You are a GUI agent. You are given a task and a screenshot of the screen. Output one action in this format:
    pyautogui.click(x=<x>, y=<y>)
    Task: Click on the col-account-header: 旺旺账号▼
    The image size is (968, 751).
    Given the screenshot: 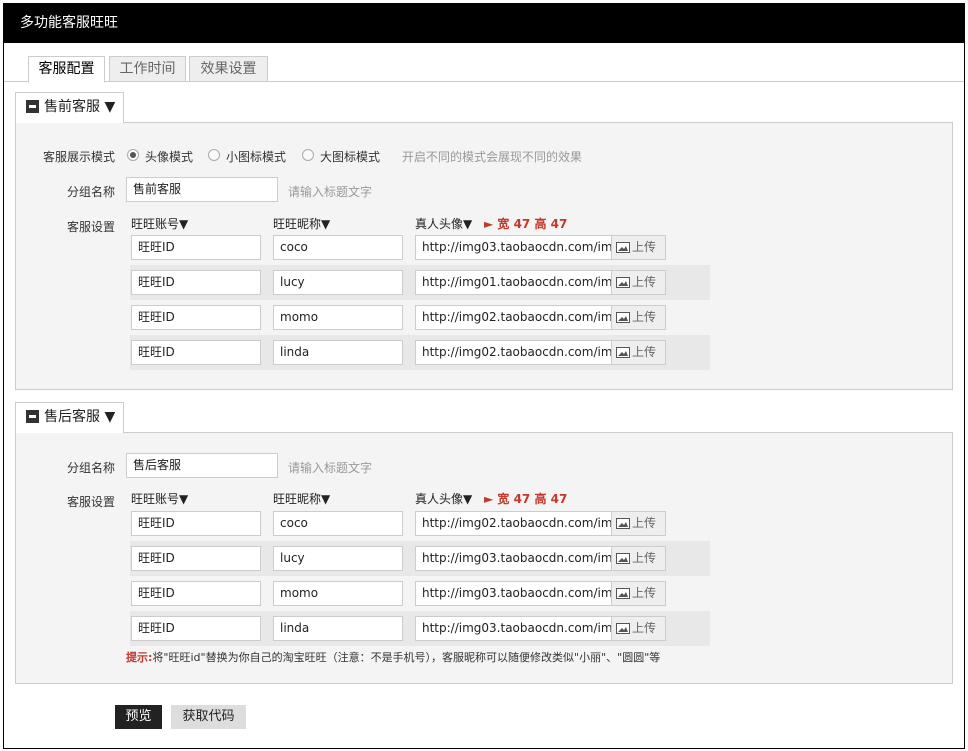 What is the action you would take?
    pyautogui.click(x=159, y=498)
    